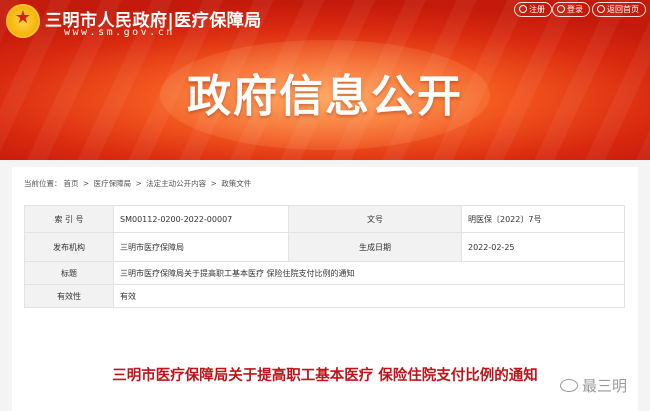  I want to click on document-title: 三明市医疗保障局关于提高职工基本医疗 保险住院支付比例的通知, so click(325, 376).